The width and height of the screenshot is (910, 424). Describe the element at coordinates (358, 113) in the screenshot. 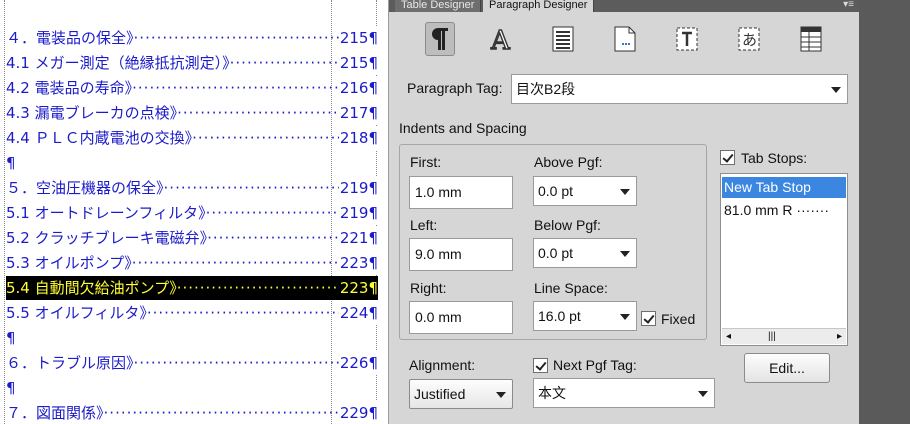

I see `toc-page-number: 217¶` at that location.